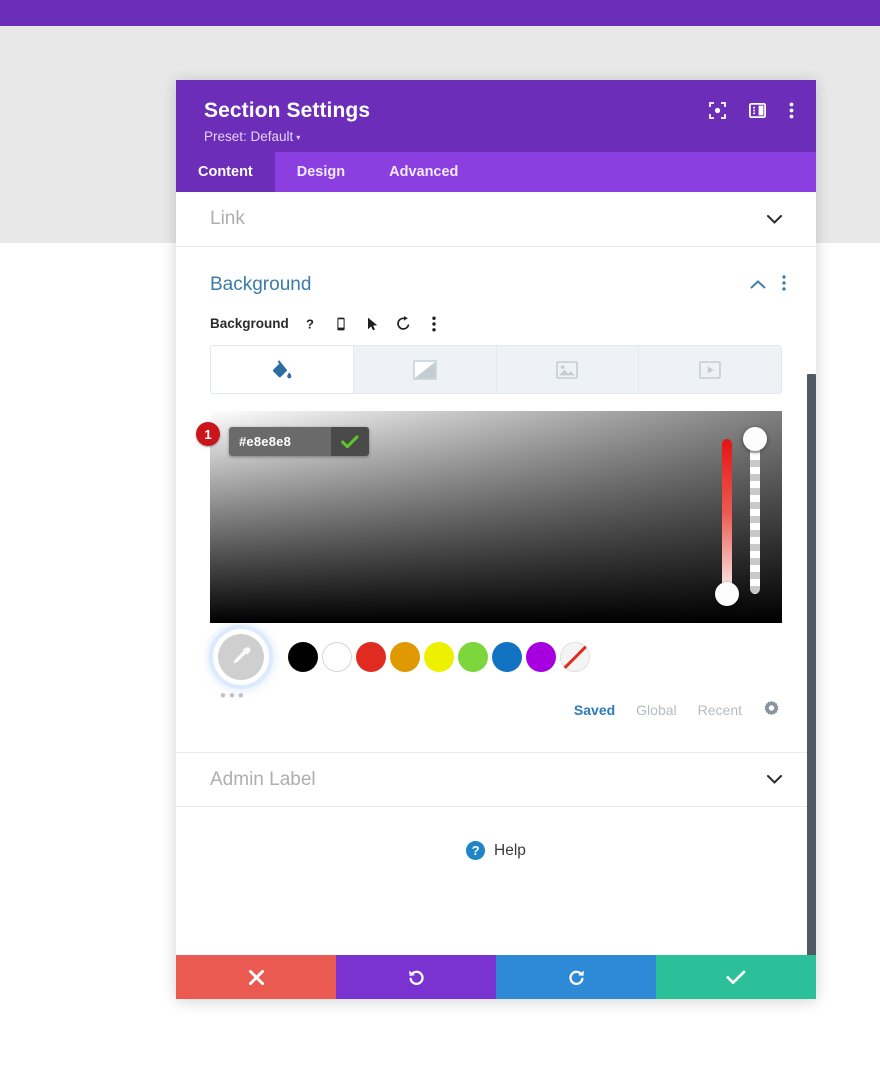  I want to click on focus-icon, so click(717, 110).